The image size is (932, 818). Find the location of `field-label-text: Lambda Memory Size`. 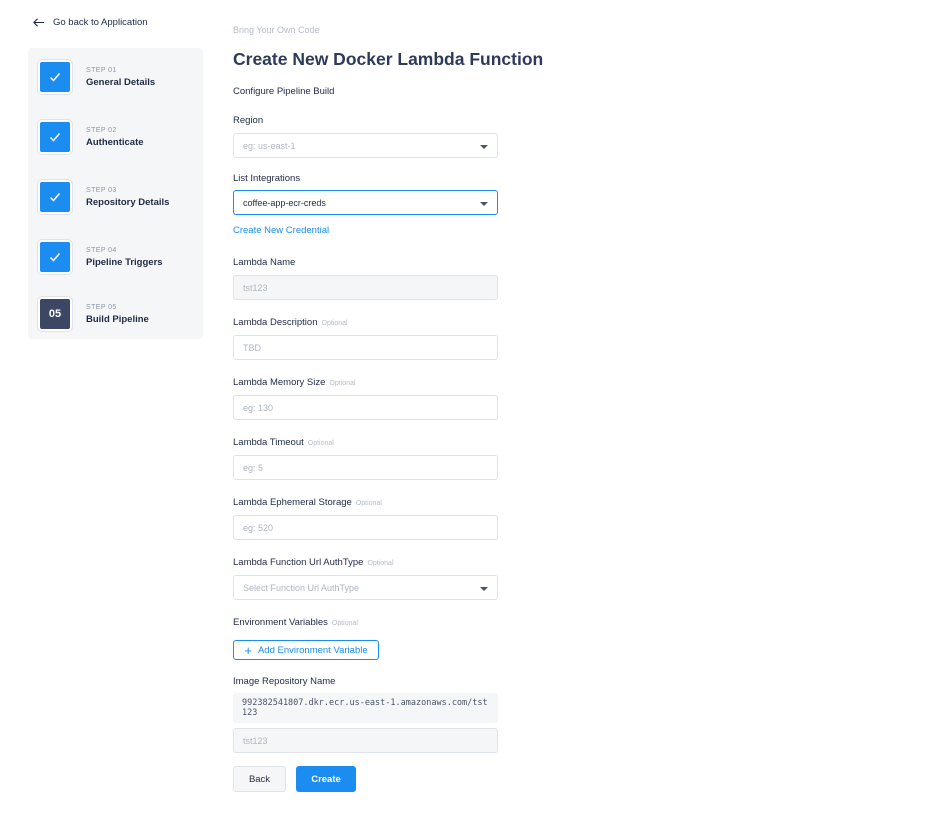

field-label-text: Lambda Memory Size is located at coordinates (279, 382).